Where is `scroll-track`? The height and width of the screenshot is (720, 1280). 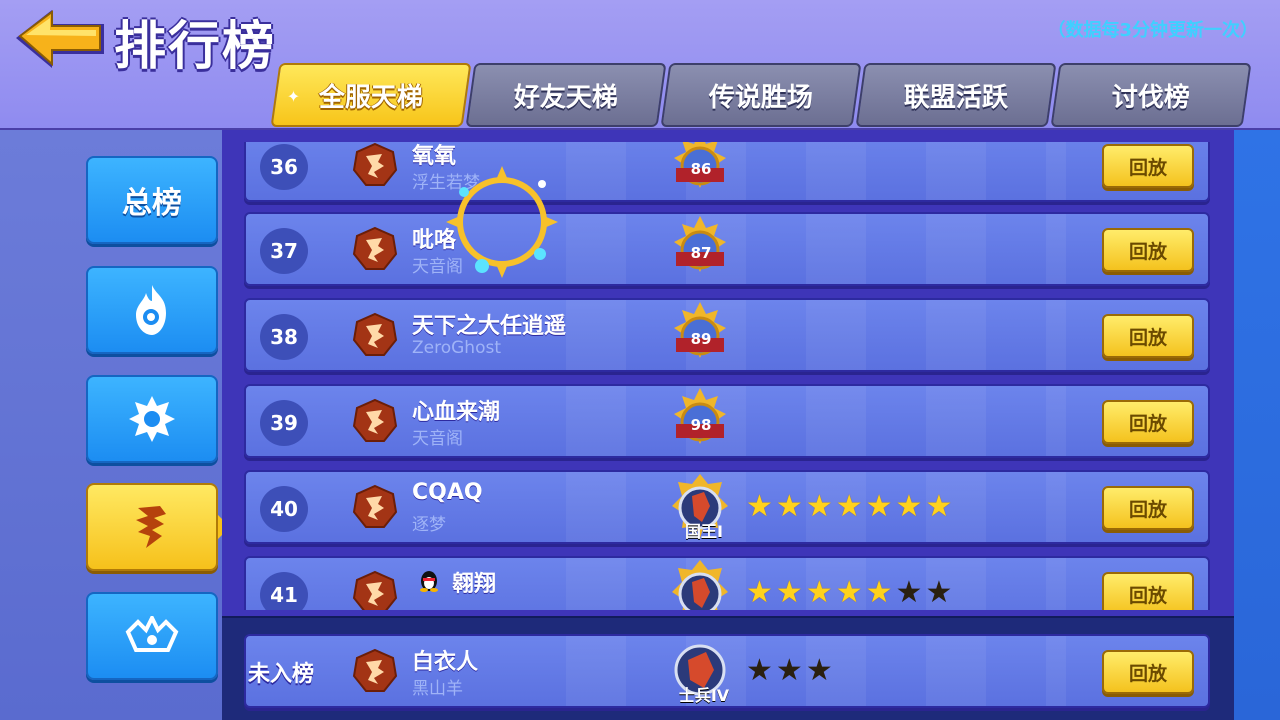
scroll-track is located at coordinates (1257, 425).